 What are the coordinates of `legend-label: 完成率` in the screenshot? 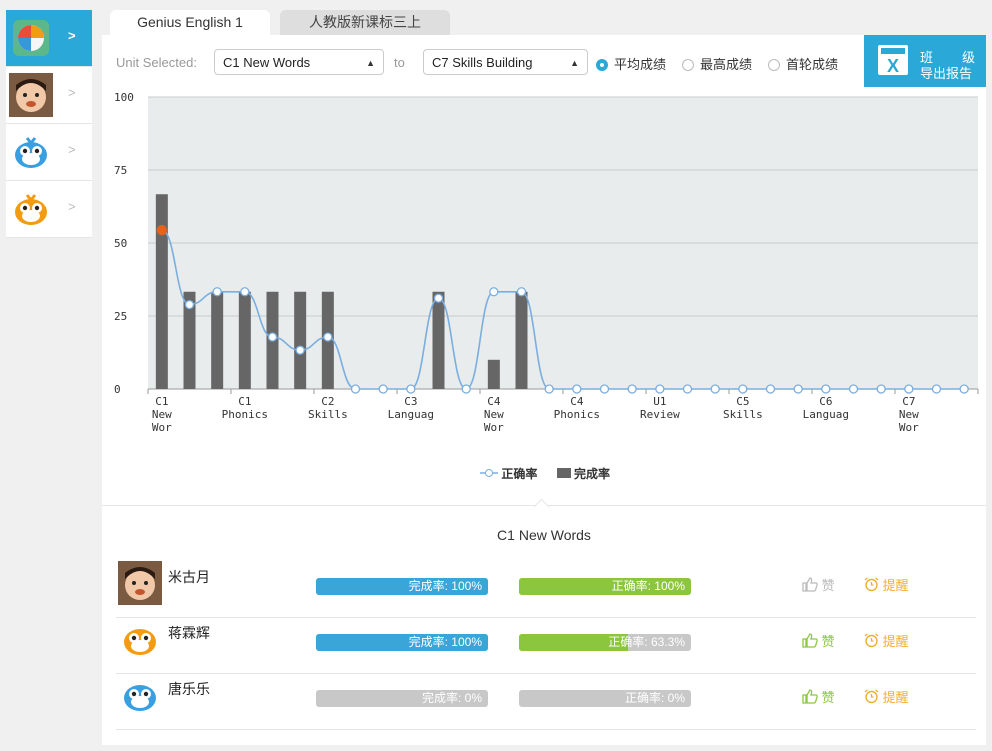 It's located at (592, 474).